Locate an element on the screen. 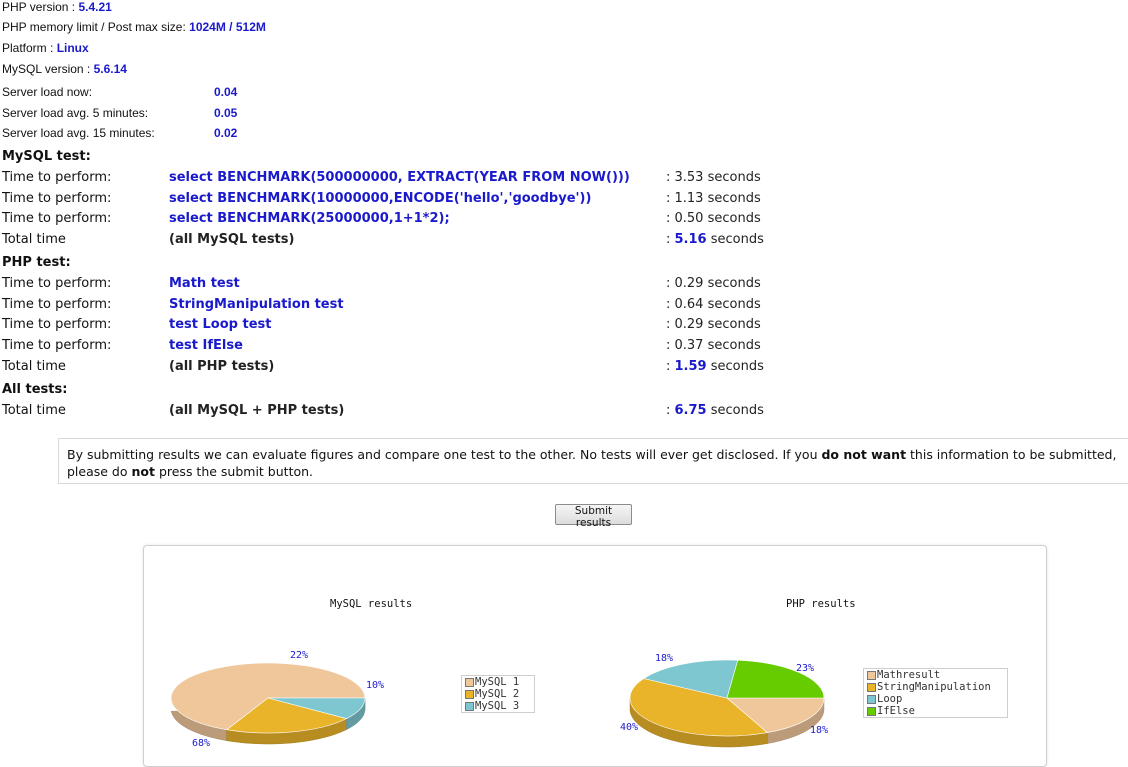 This screenshot has width=1128, height=767. test-name: Math test is located at coordinates (204, 283).